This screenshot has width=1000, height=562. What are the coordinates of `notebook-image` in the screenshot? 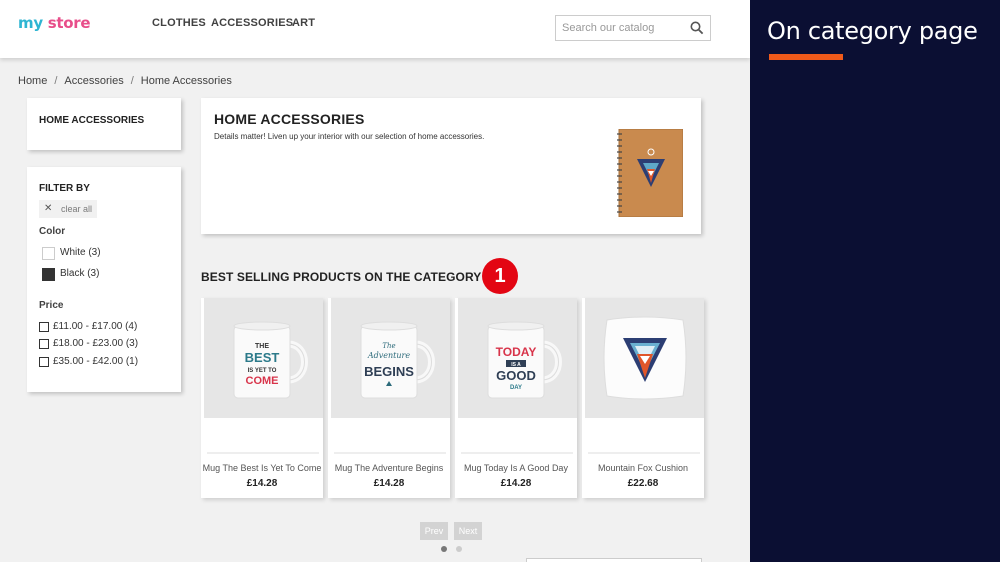 It's located at (650, 173).